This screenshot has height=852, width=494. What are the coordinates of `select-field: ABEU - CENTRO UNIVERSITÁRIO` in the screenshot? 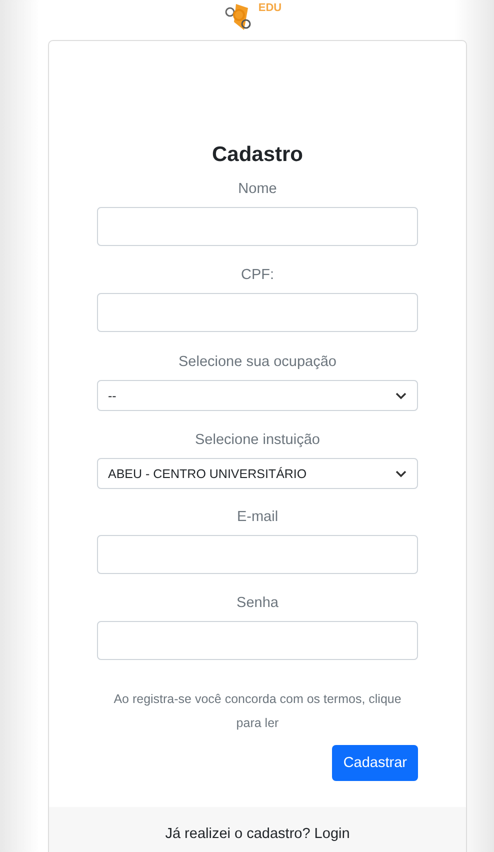 It's located at (257, 473).